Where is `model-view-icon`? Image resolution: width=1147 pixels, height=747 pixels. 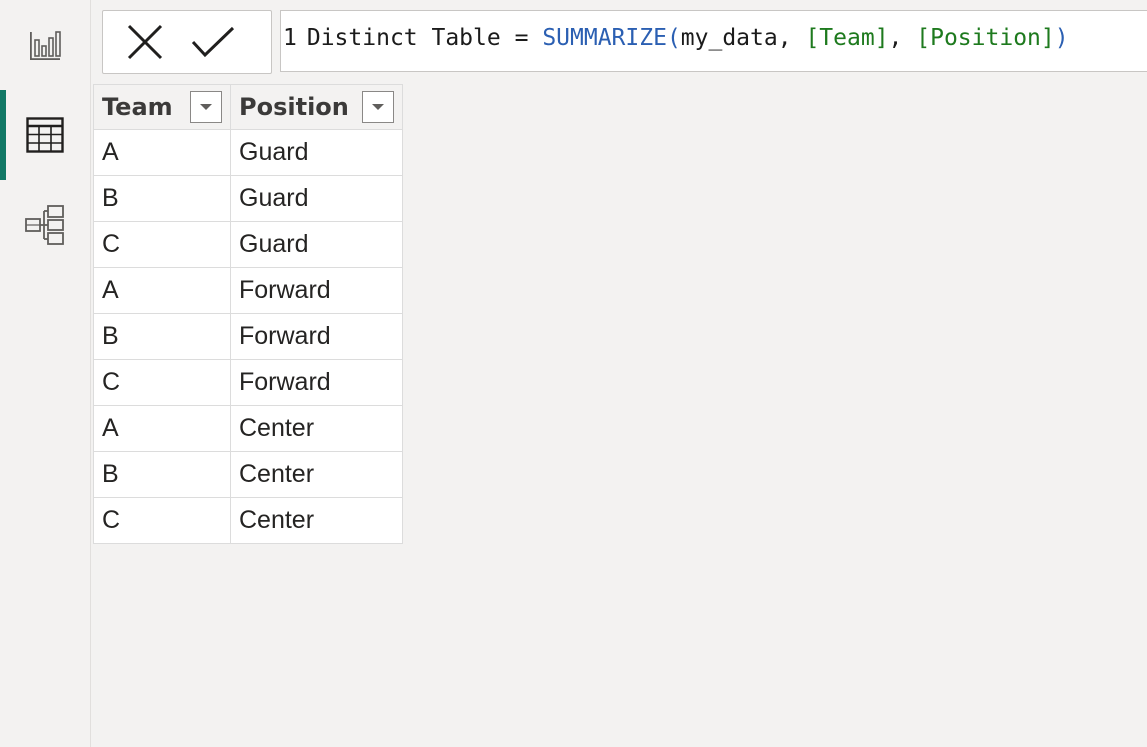
model-view-icon is located at coordinates (44, 225).